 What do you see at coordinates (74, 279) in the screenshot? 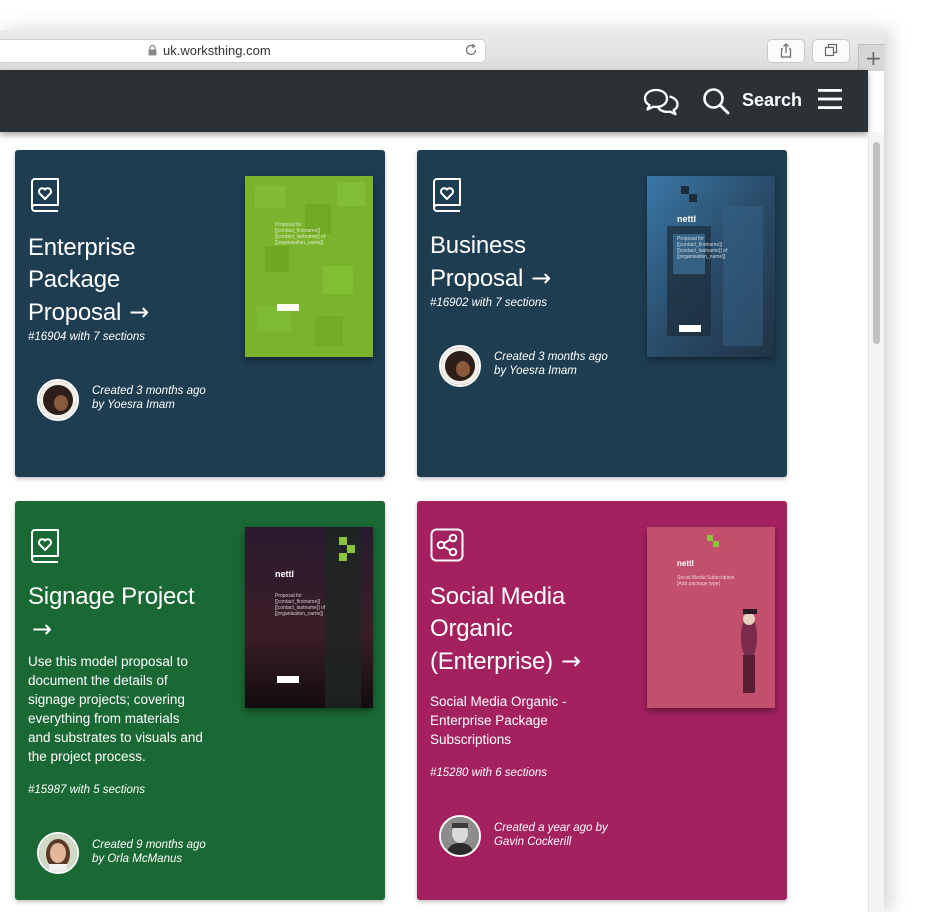
I see `card-title-line: Package` at bounding box center [74, 279].